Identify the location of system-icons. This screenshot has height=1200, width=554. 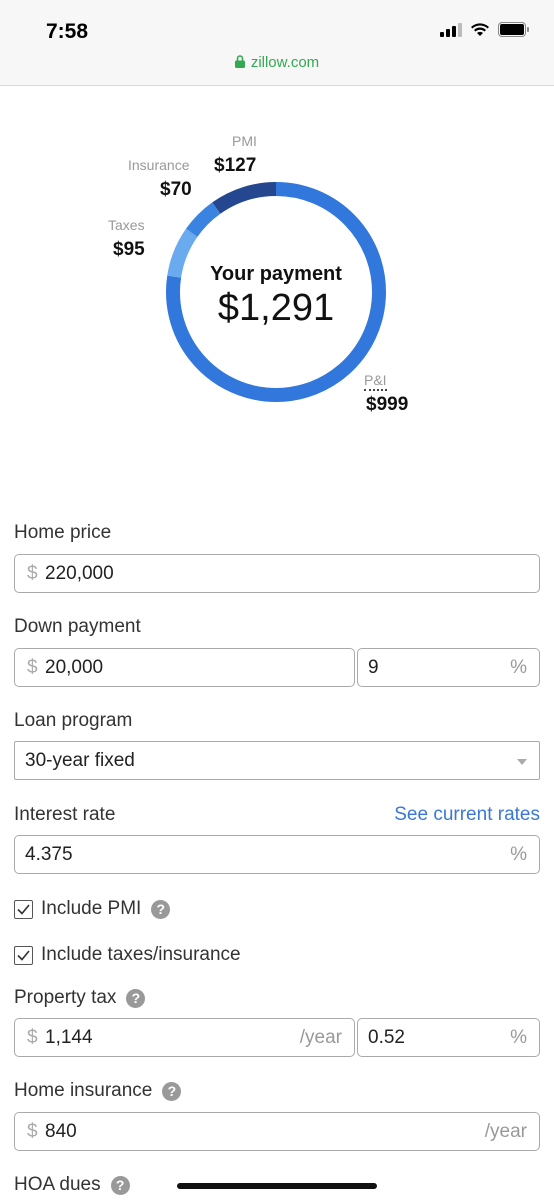
(485, 29).